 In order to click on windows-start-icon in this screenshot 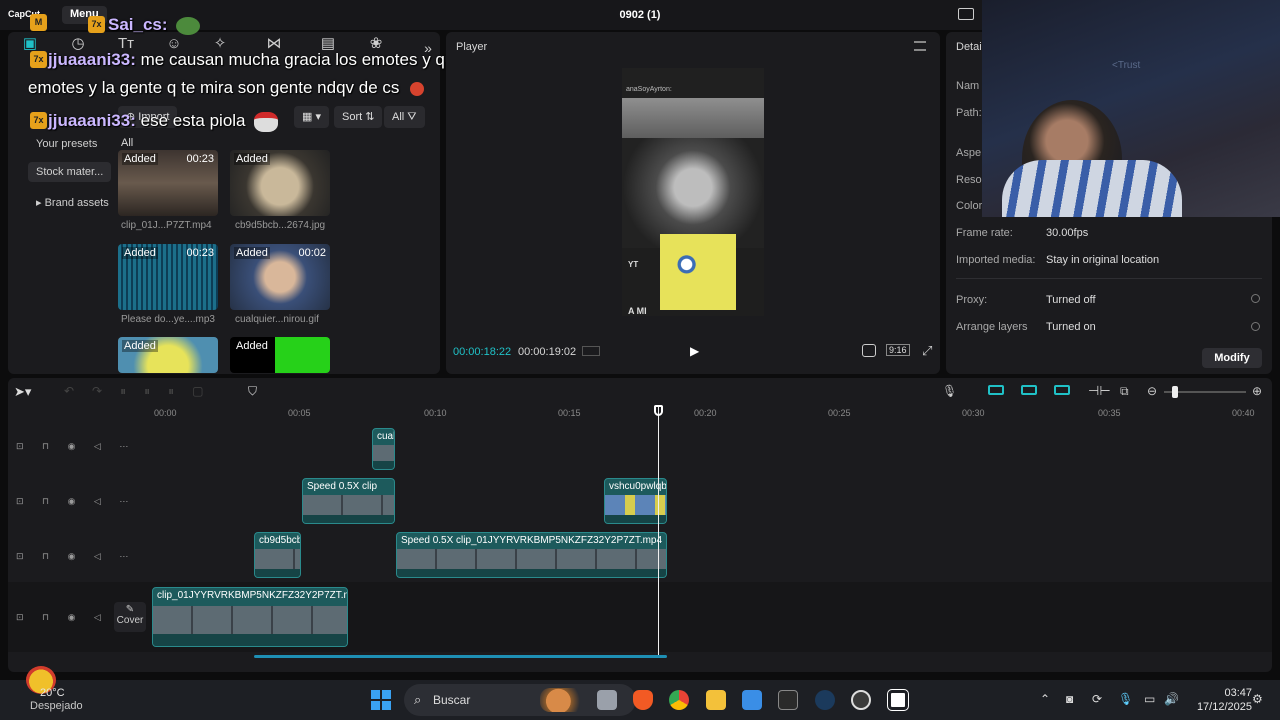, I will do `click(381, 700)`.